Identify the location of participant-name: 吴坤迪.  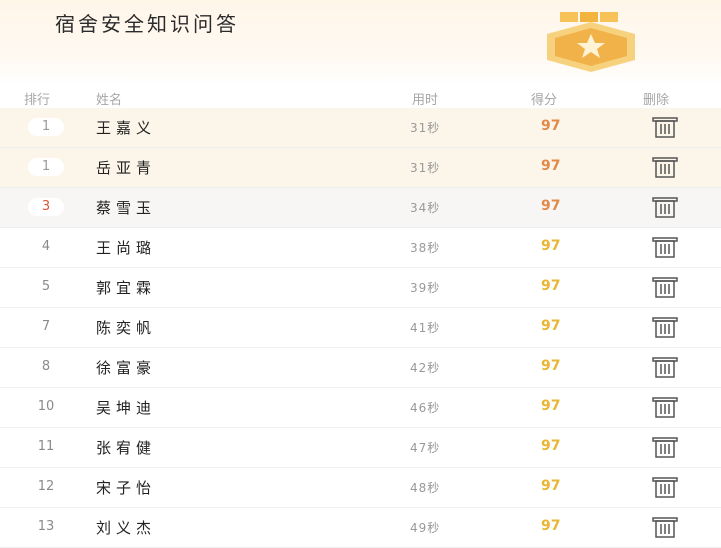
(126, 408).